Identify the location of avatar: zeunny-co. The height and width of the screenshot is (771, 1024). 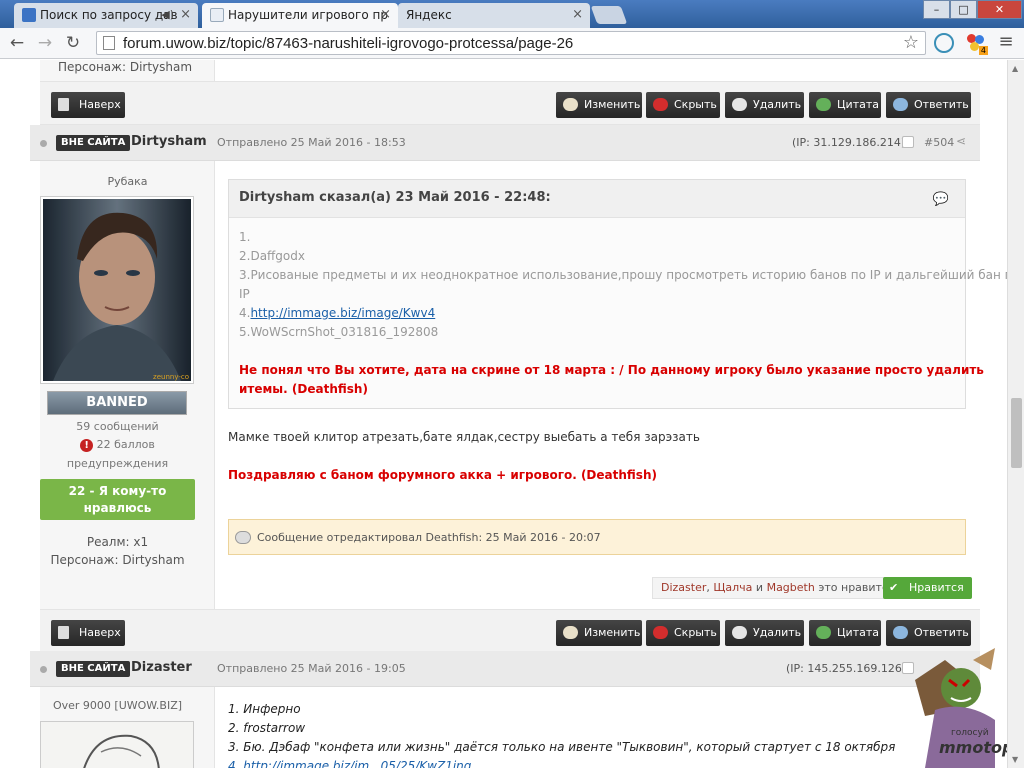
(117, 290).